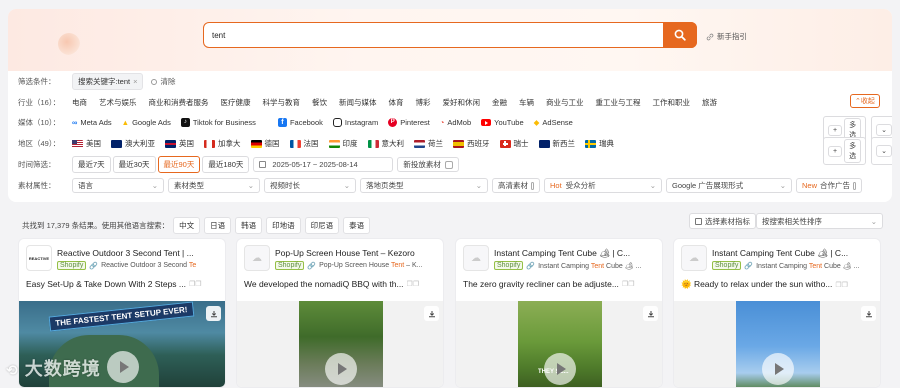 The width and height of the screenshot is (900, 388). What do you see at coordinates (428, 164) in the screenshot?
I see `new-material-toggle: 新投放素材` at bounding box center [428, 164].